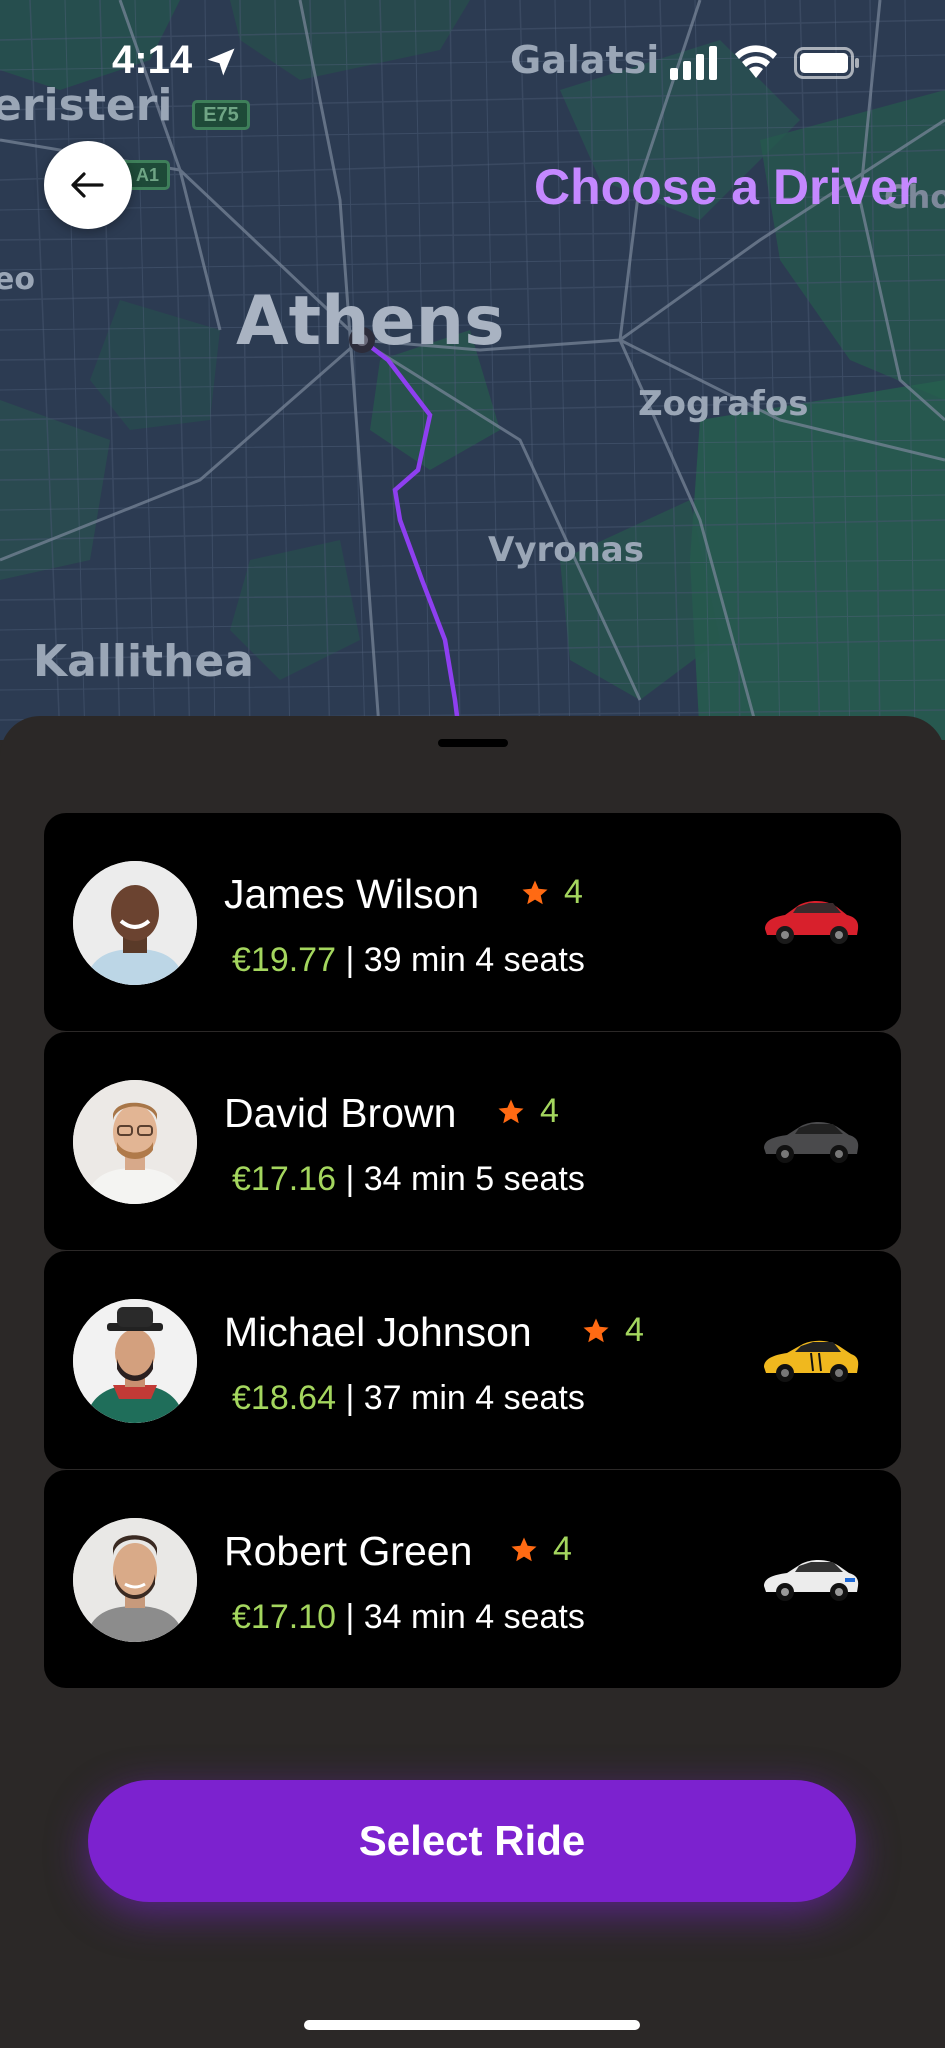 The image size is (945, 2048). Describe the element at coordinates (756, 61) in the screenshot. I see `wifi-icon` at that location.